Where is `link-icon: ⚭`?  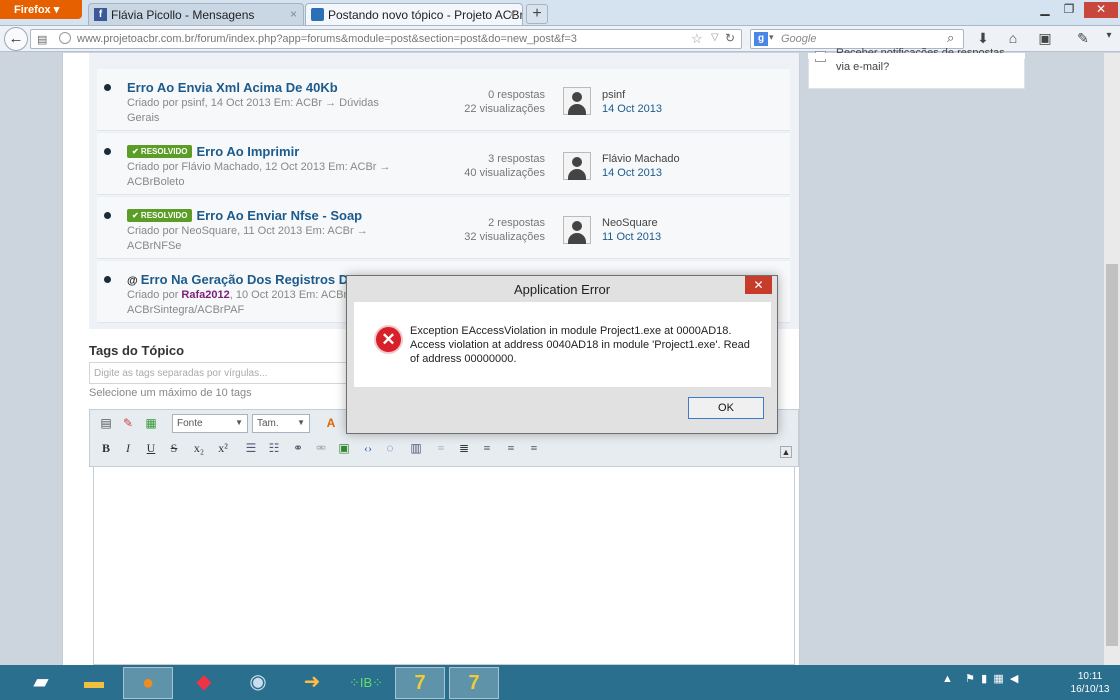
link-icon: ⚭ is located at coordinates (298, 449).